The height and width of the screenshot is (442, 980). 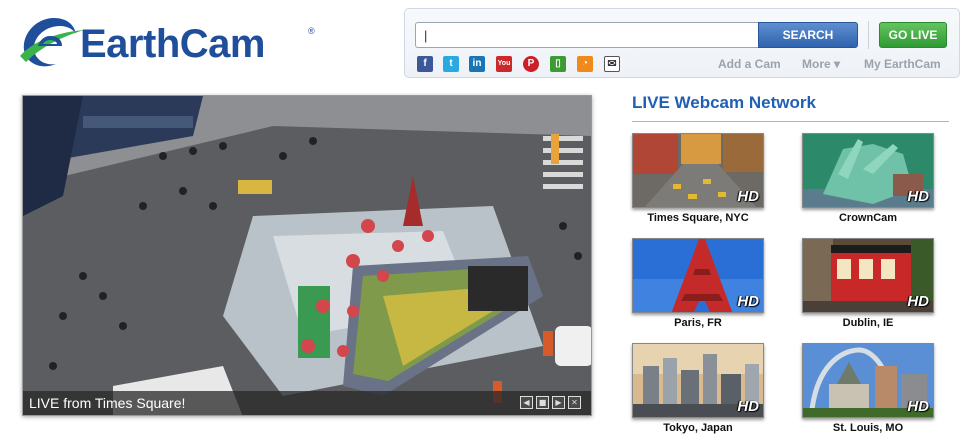 What do you see at coordinates (749, 64) in the screenshot?
I see `add-a-cam-link: Add a Cam` at bounding box center [749, 64].